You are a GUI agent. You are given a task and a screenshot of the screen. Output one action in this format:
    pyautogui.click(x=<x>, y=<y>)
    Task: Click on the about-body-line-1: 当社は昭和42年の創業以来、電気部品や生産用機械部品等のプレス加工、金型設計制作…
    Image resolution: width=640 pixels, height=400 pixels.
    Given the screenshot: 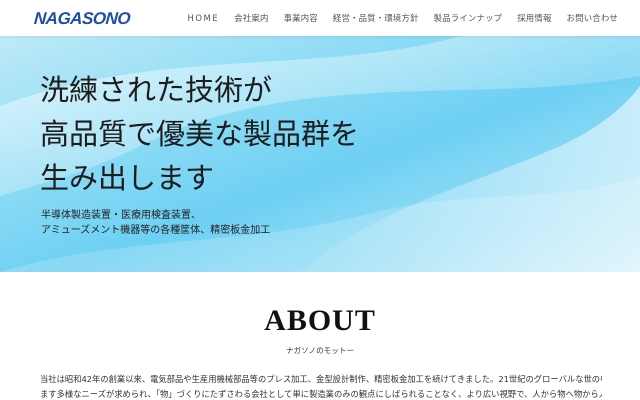 What is the action you would take?
    pyautogui.click(x=321, y=379)
    